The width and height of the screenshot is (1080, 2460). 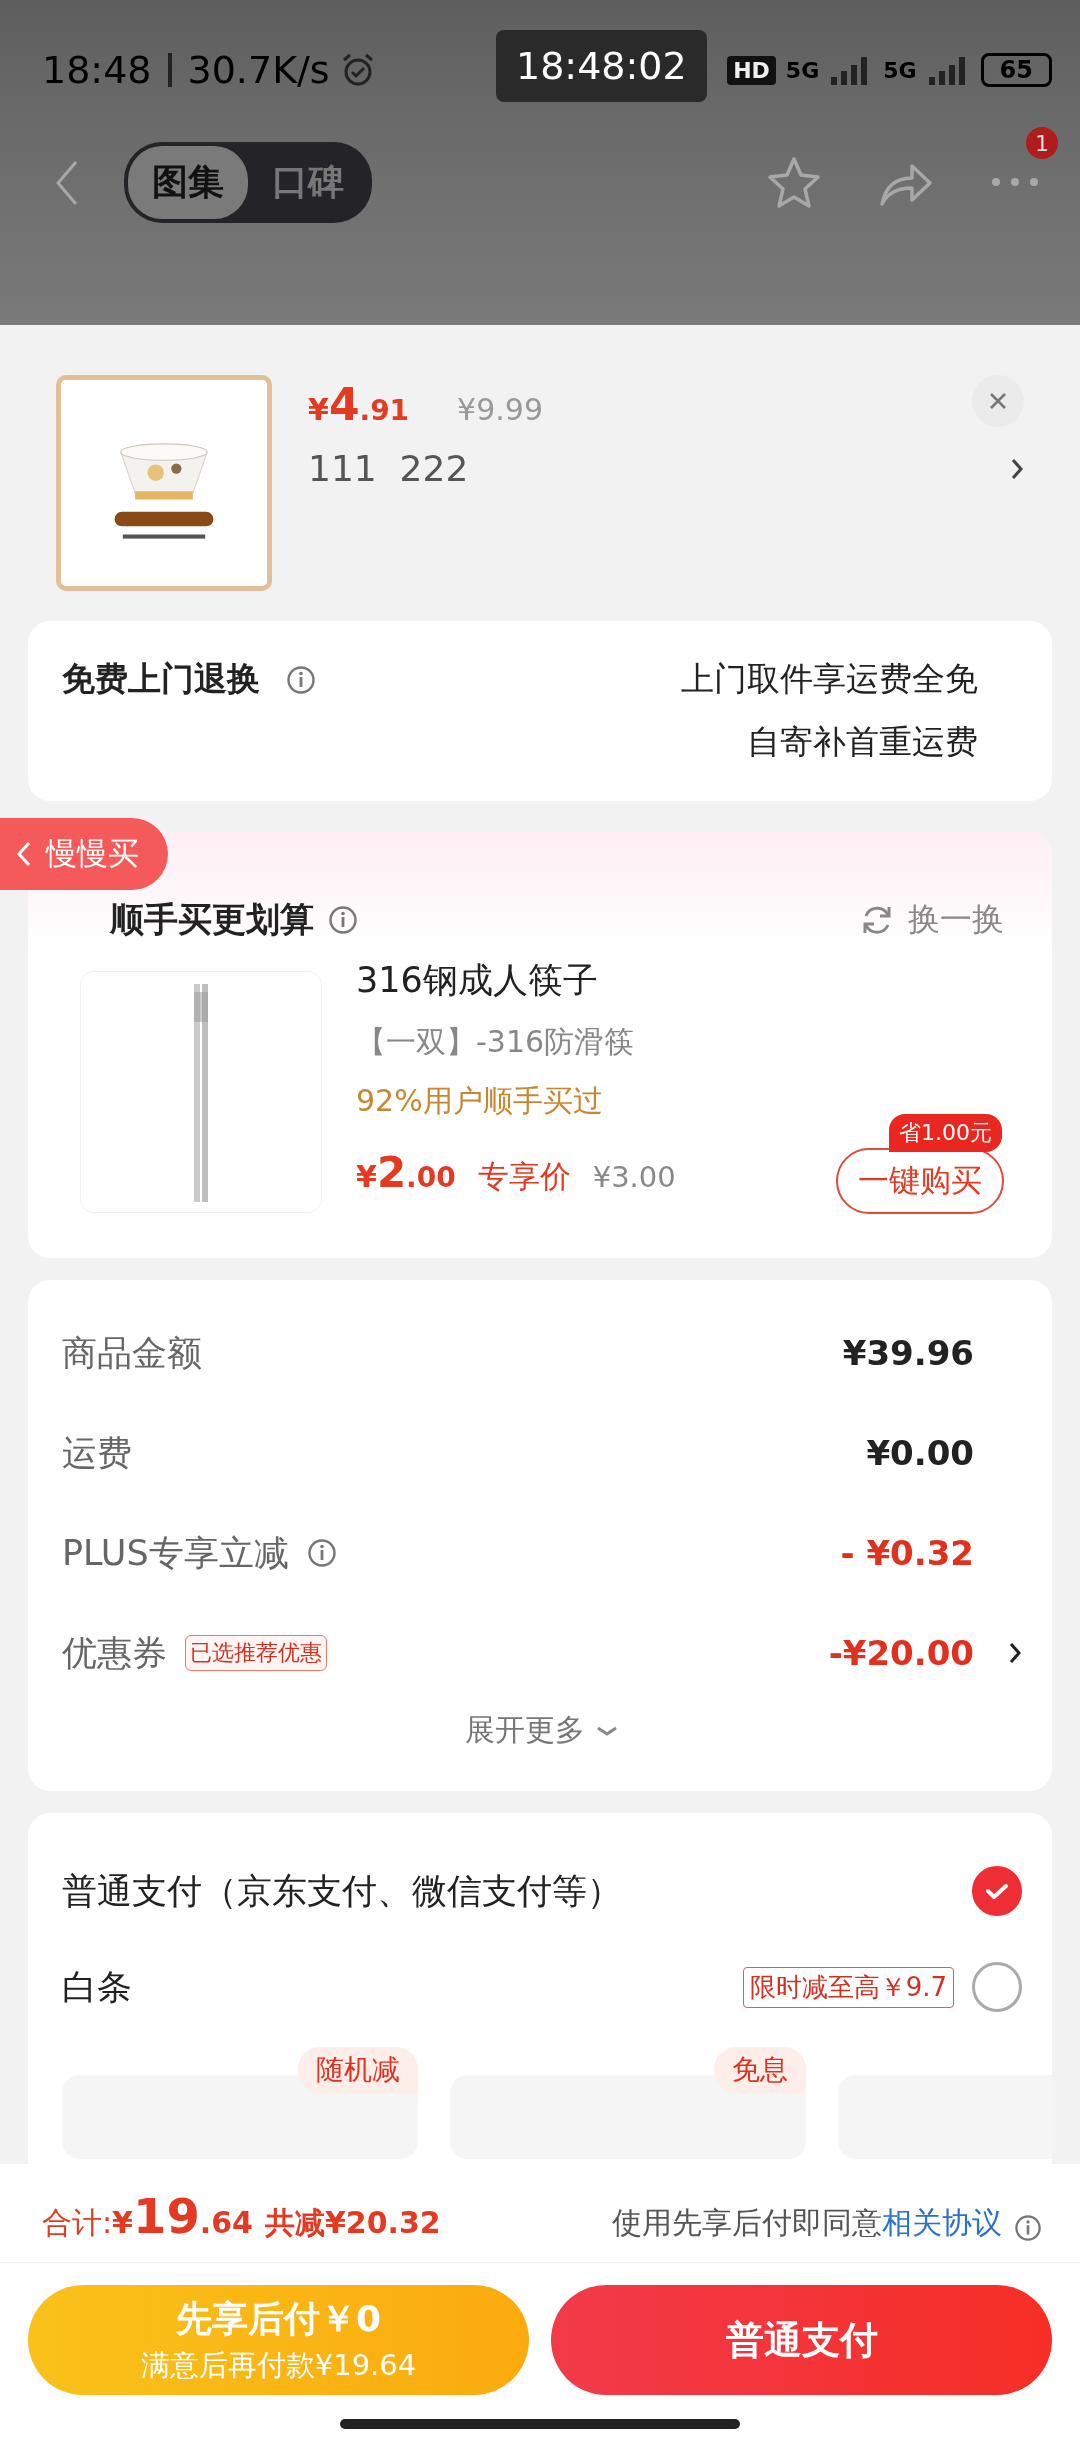 I want to click on summary-value: -¥20.00, so click(x=901, y=1653).